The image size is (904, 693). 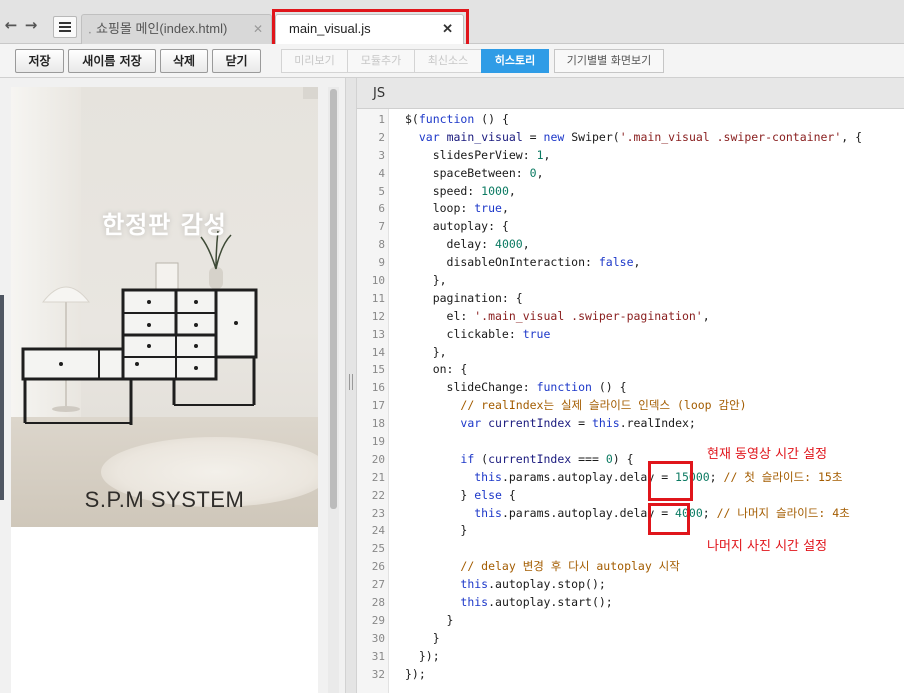 What do you see at coordinates (630, 120) in the screenshot?
I see `code-line: 1 $(function () {` at bounding box center [630, 120].